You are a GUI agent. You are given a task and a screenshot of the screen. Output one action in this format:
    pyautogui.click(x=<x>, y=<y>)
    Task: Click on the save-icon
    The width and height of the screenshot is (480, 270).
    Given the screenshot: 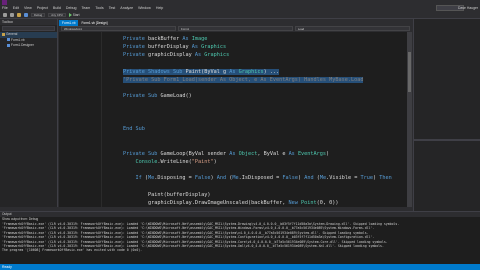 What is the action you would take?
    pyautogui.click(x=26, y=15)
    